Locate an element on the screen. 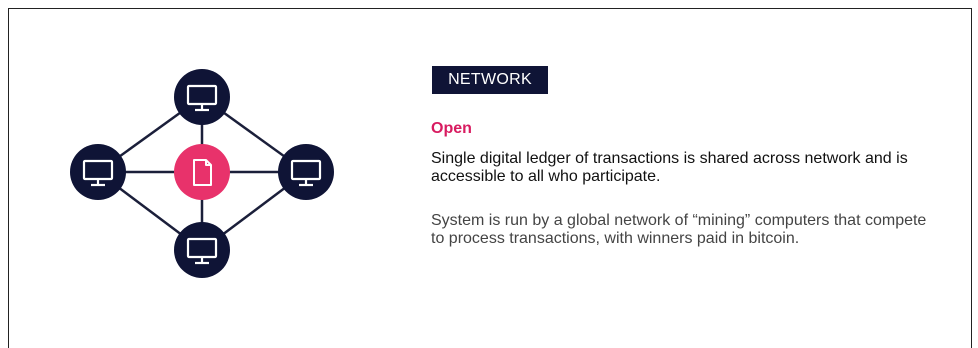 This screenshot has width=978, height=348. node-left is located at coordinates (98, 172).